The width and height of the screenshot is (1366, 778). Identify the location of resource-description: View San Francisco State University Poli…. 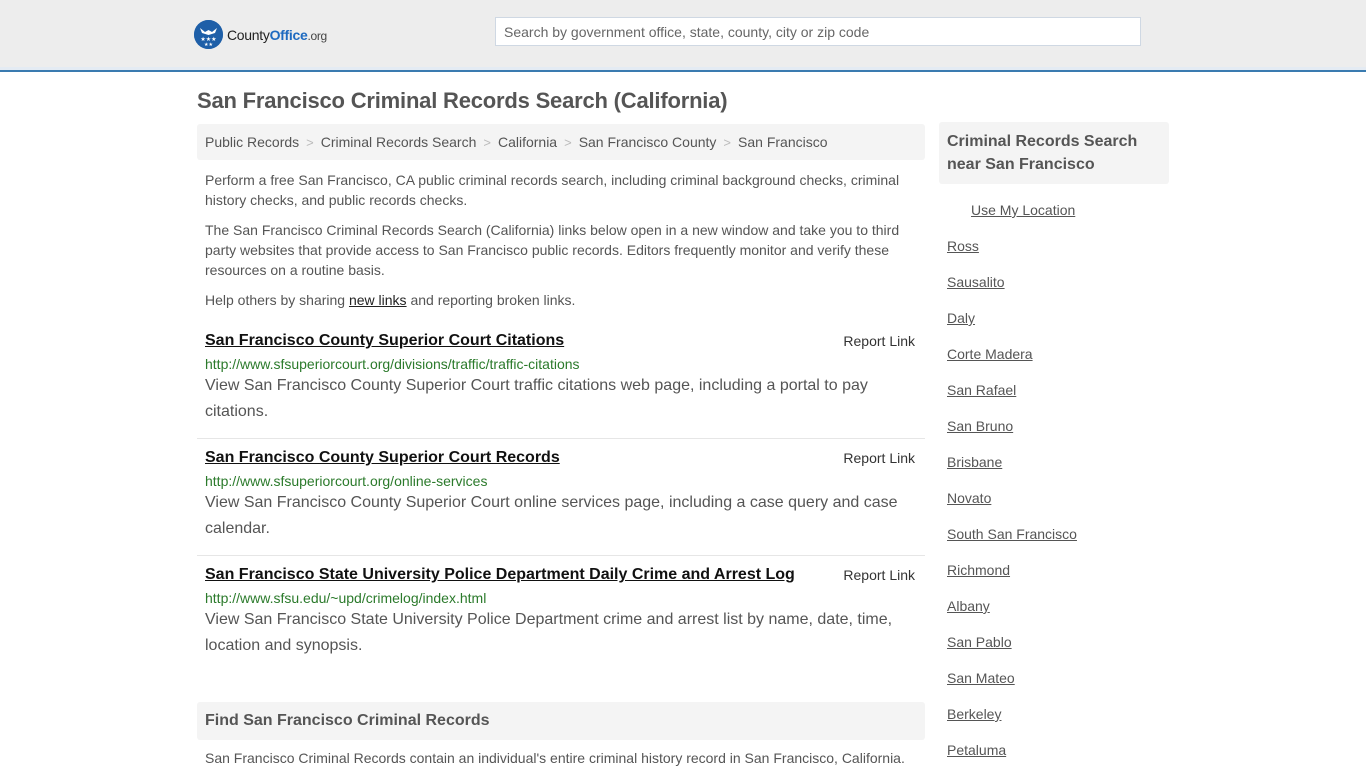
(549, 632).